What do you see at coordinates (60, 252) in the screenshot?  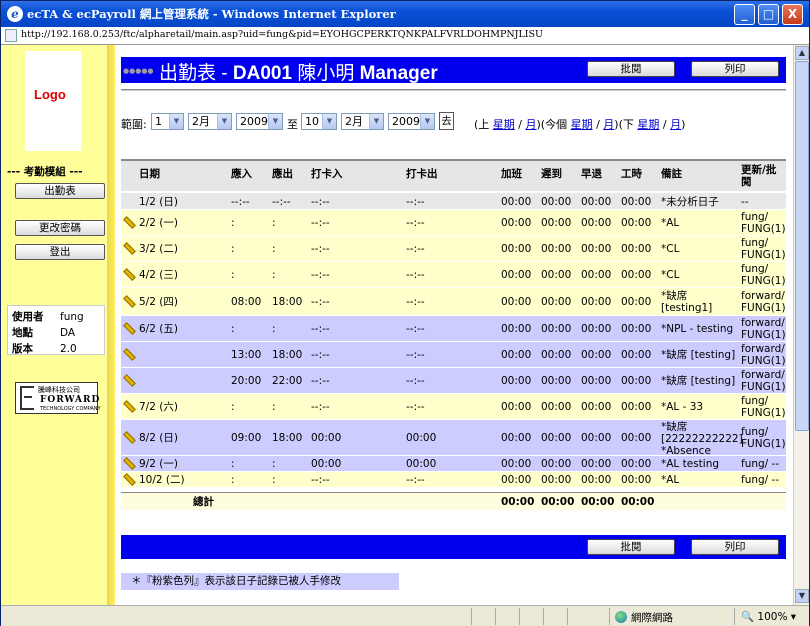 I see `logout-button: 登出` at bounding box center [60, 252].